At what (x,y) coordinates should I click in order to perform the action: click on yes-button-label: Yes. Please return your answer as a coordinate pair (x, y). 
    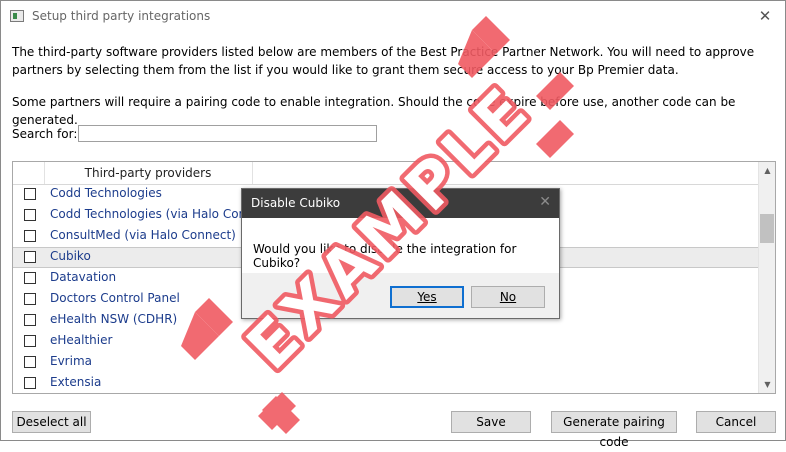
    Looking at the image, I should click on (427, 297).